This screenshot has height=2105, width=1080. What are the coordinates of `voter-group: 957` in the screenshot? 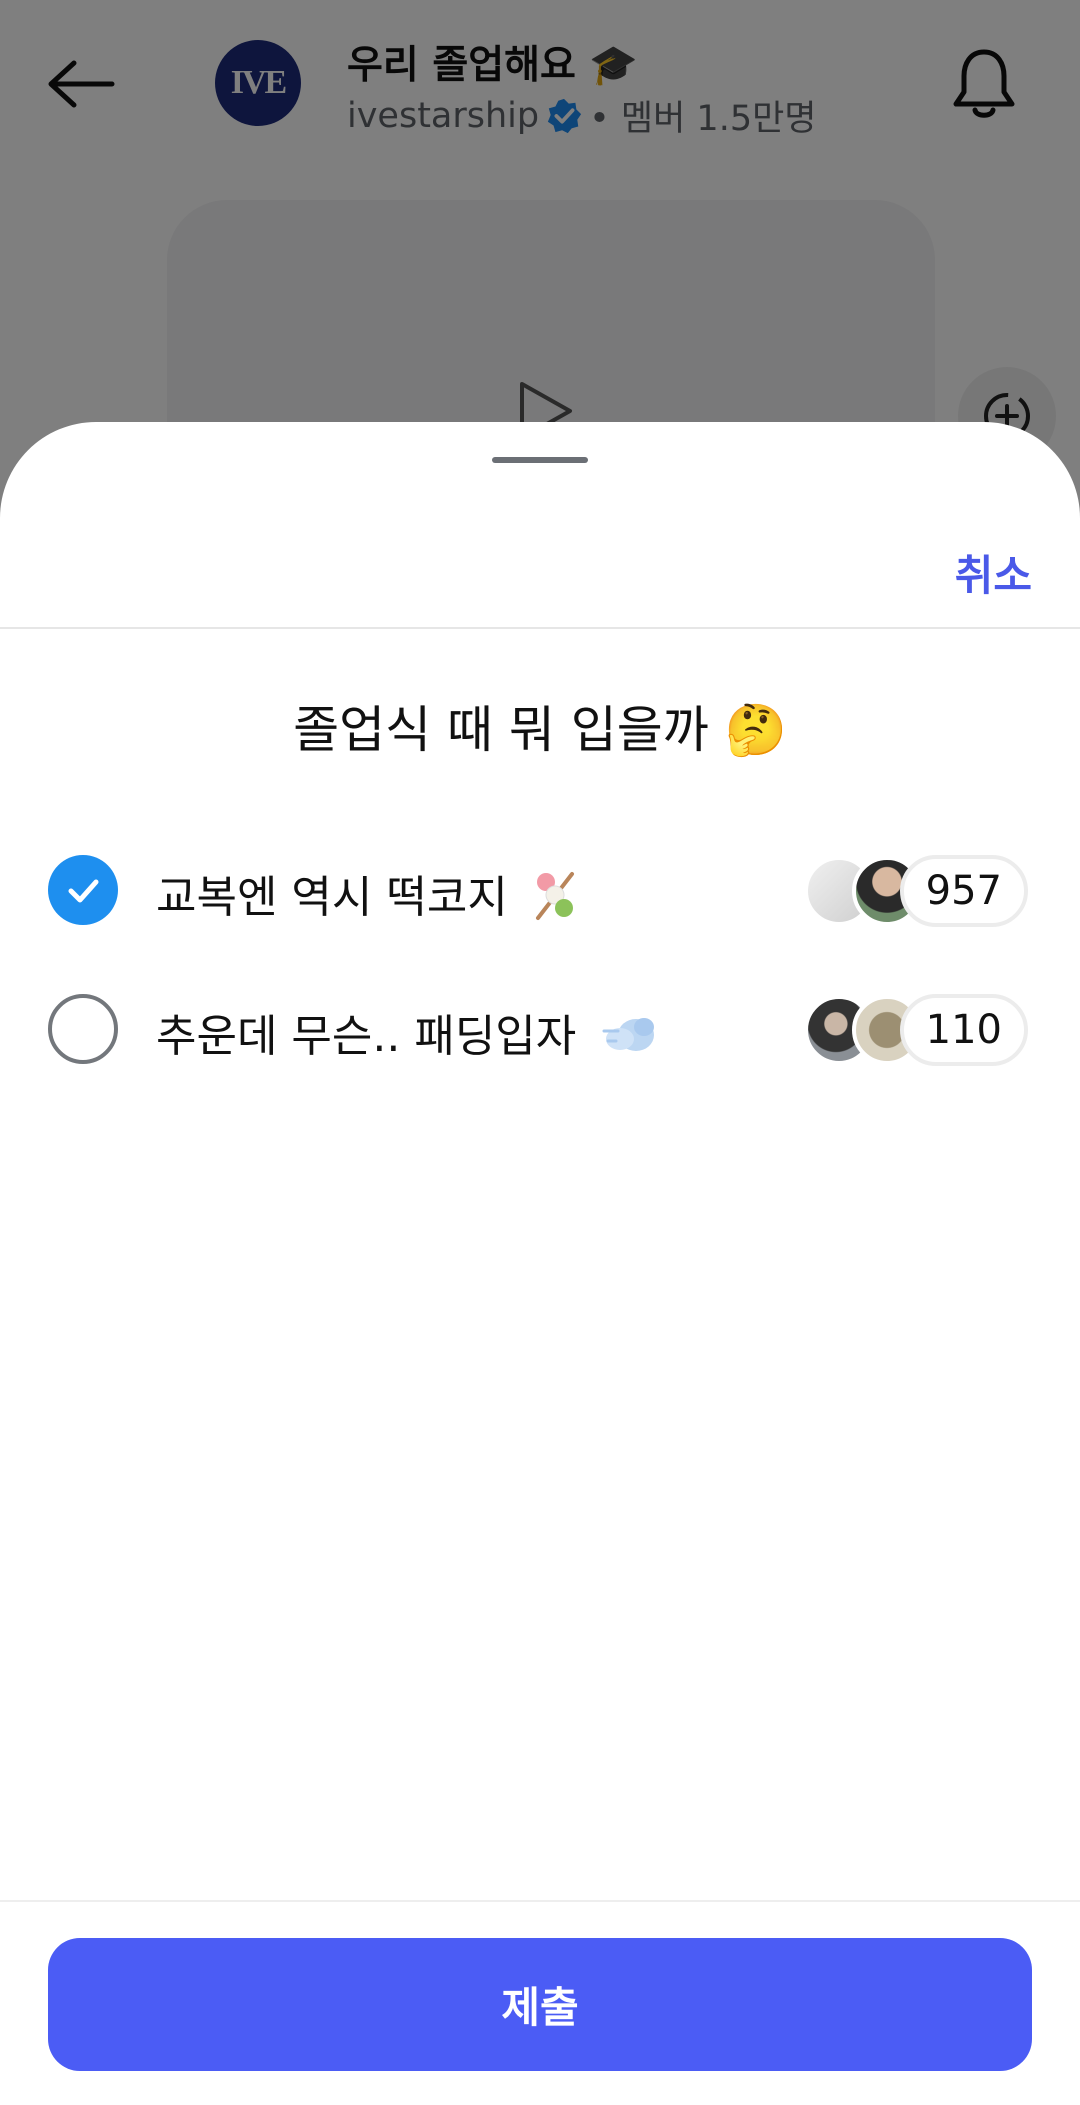 It's located at (915, 891).